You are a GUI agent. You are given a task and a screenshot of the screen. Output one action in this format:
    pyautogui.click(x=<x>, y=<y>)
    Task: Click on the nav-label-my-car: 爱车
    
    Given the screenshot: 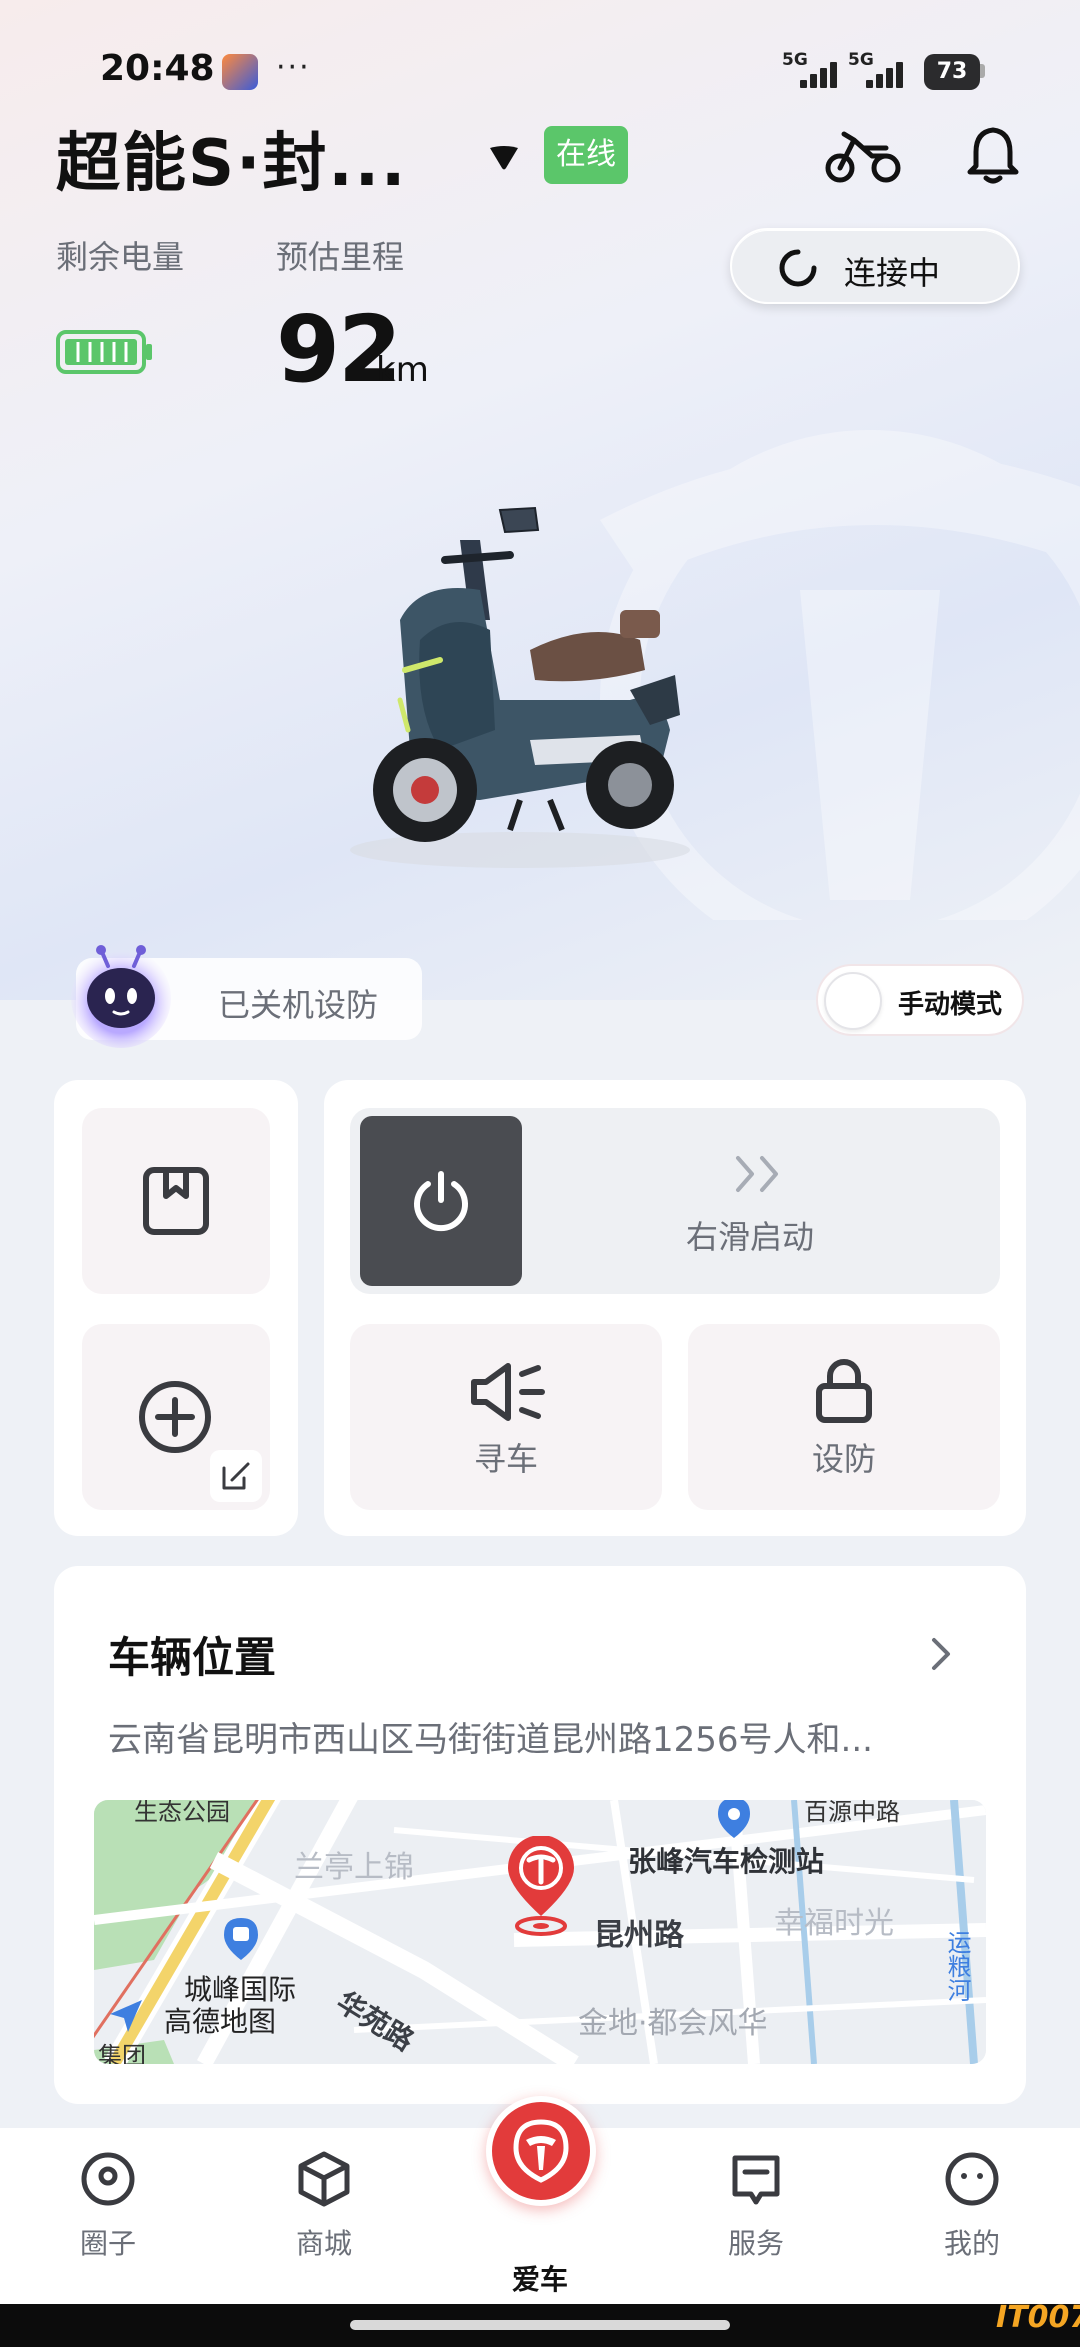 What is the action you would take?
    pyautogui.click(x=539, y=2279)
    